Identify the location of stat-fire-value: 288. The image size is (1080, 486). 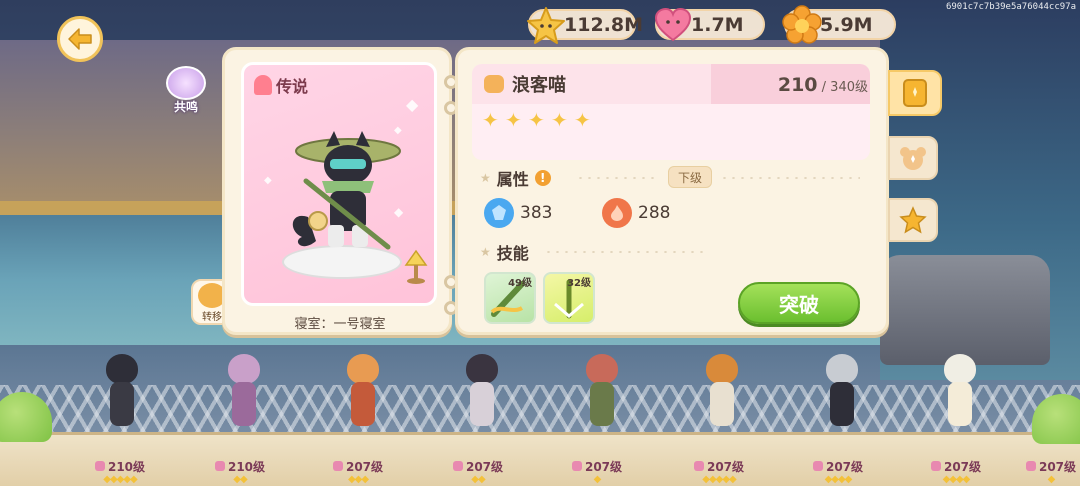
(654, 213).